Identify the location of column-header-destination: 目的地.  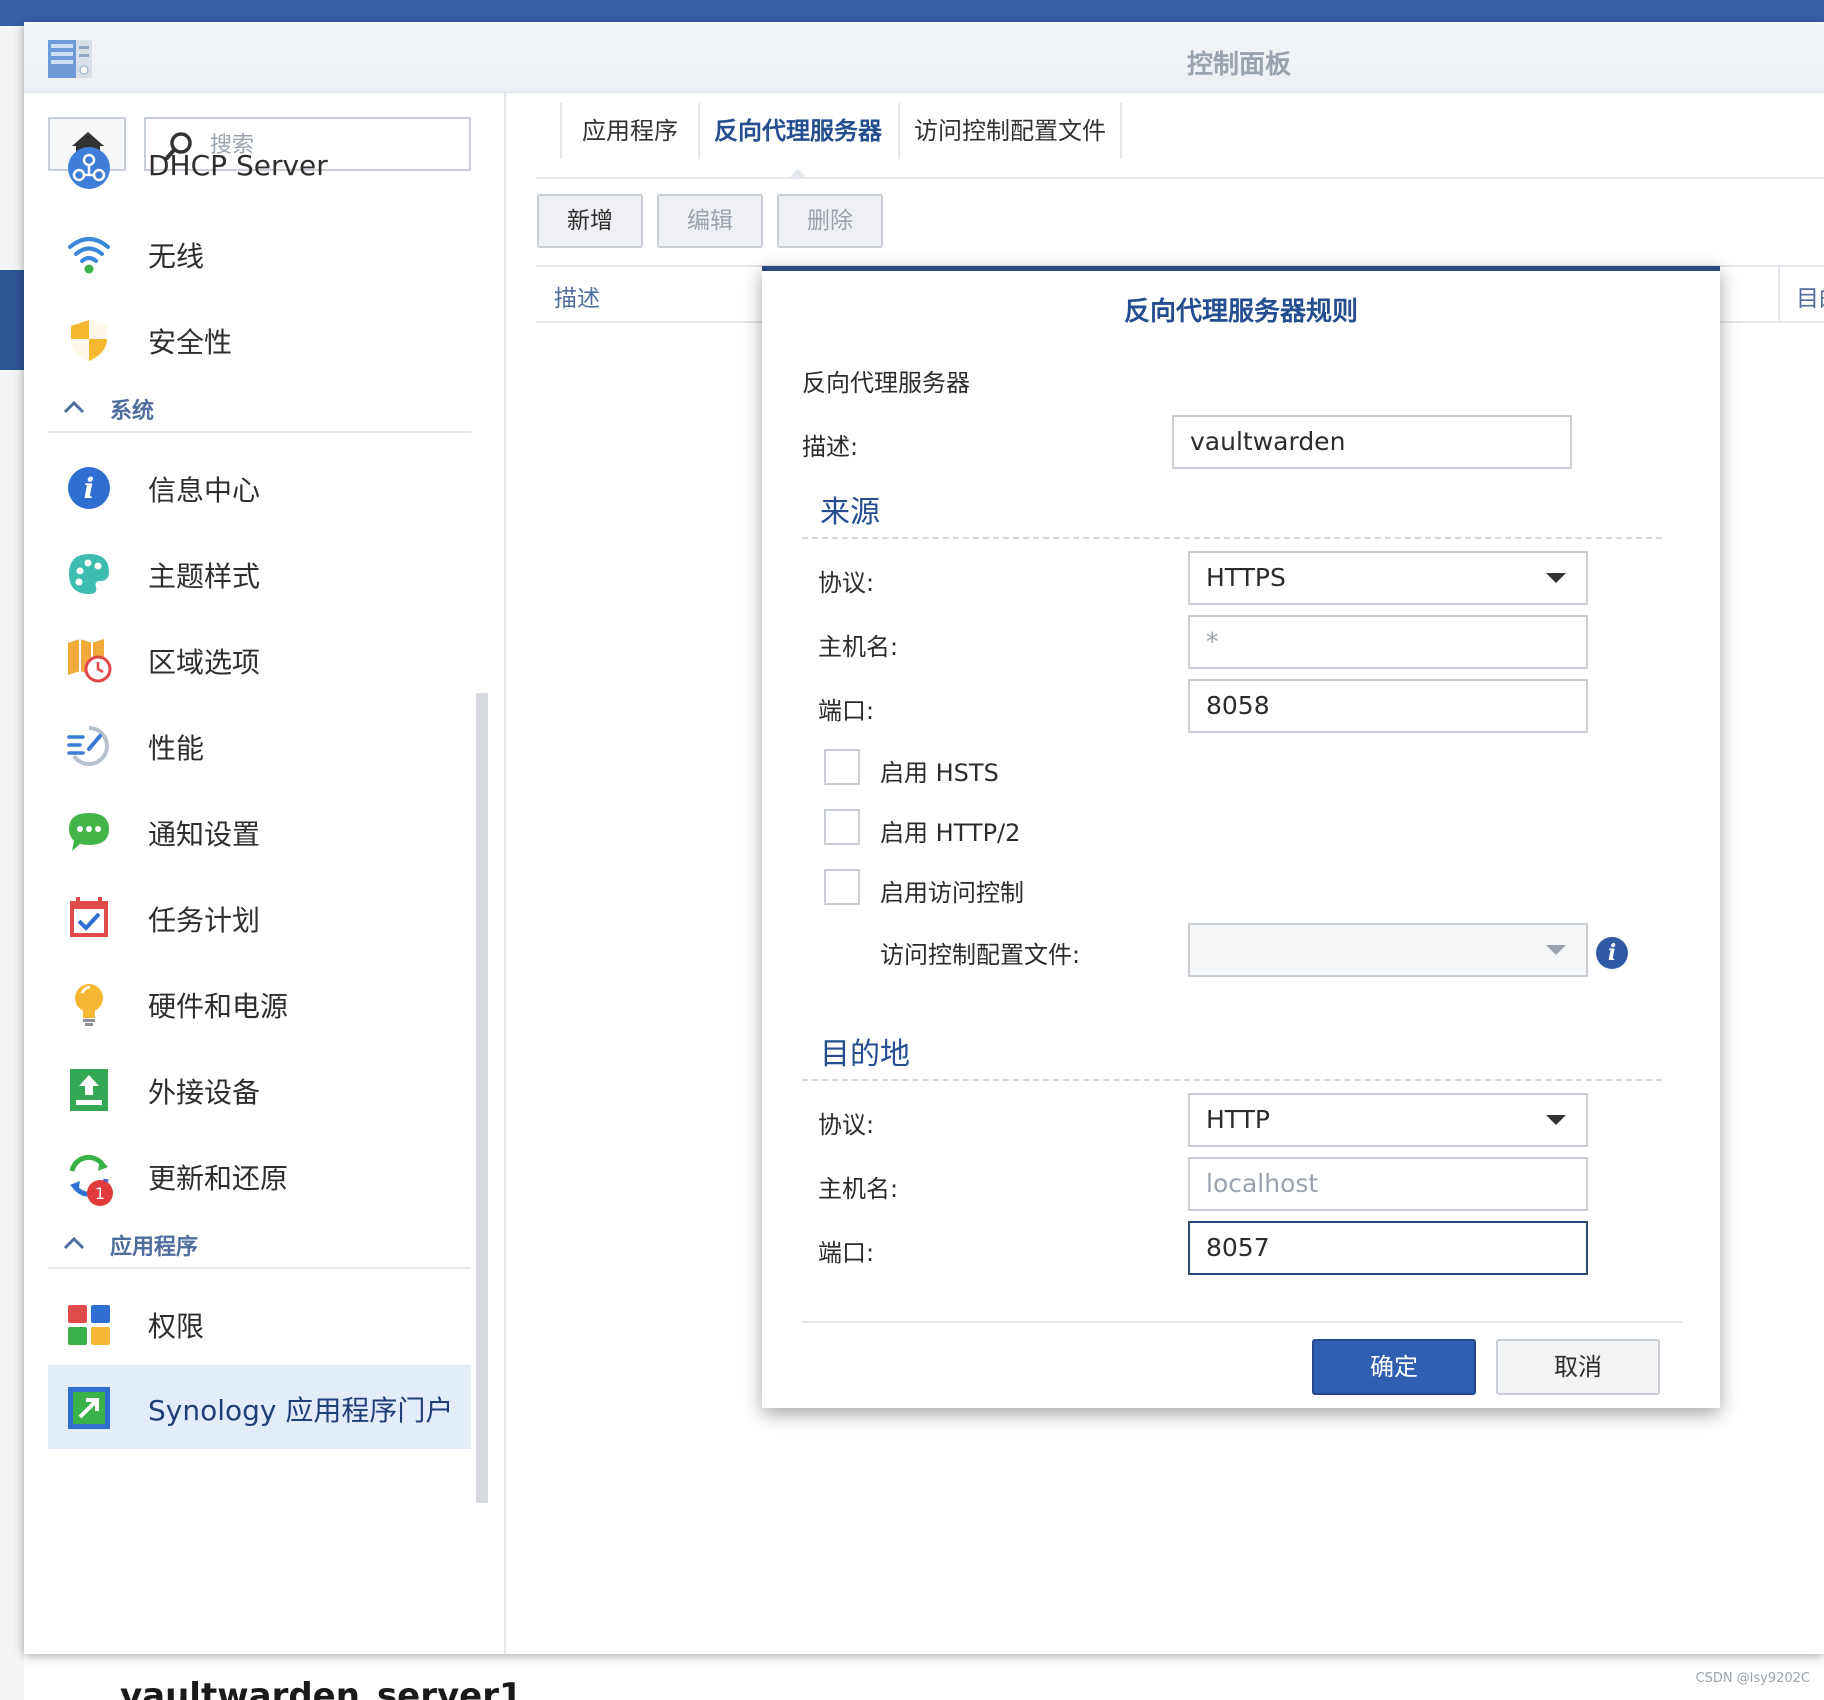
(1810, 296).